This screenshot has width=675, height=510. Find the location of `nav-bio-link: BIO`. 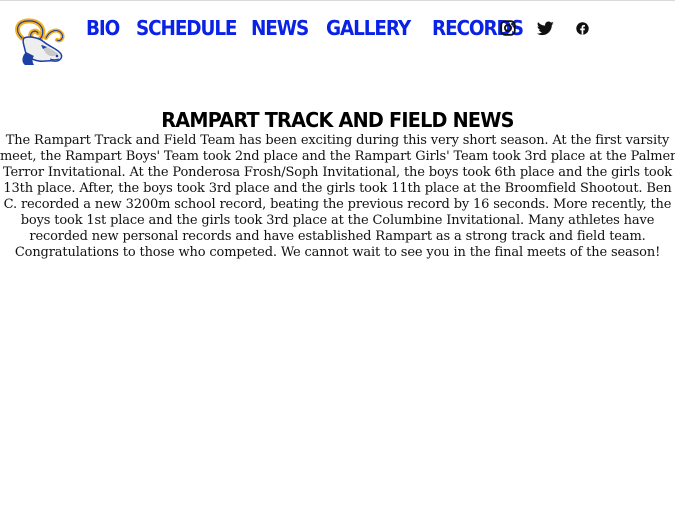

nav-bio-link: BIO is located at coordinates (103, 28).